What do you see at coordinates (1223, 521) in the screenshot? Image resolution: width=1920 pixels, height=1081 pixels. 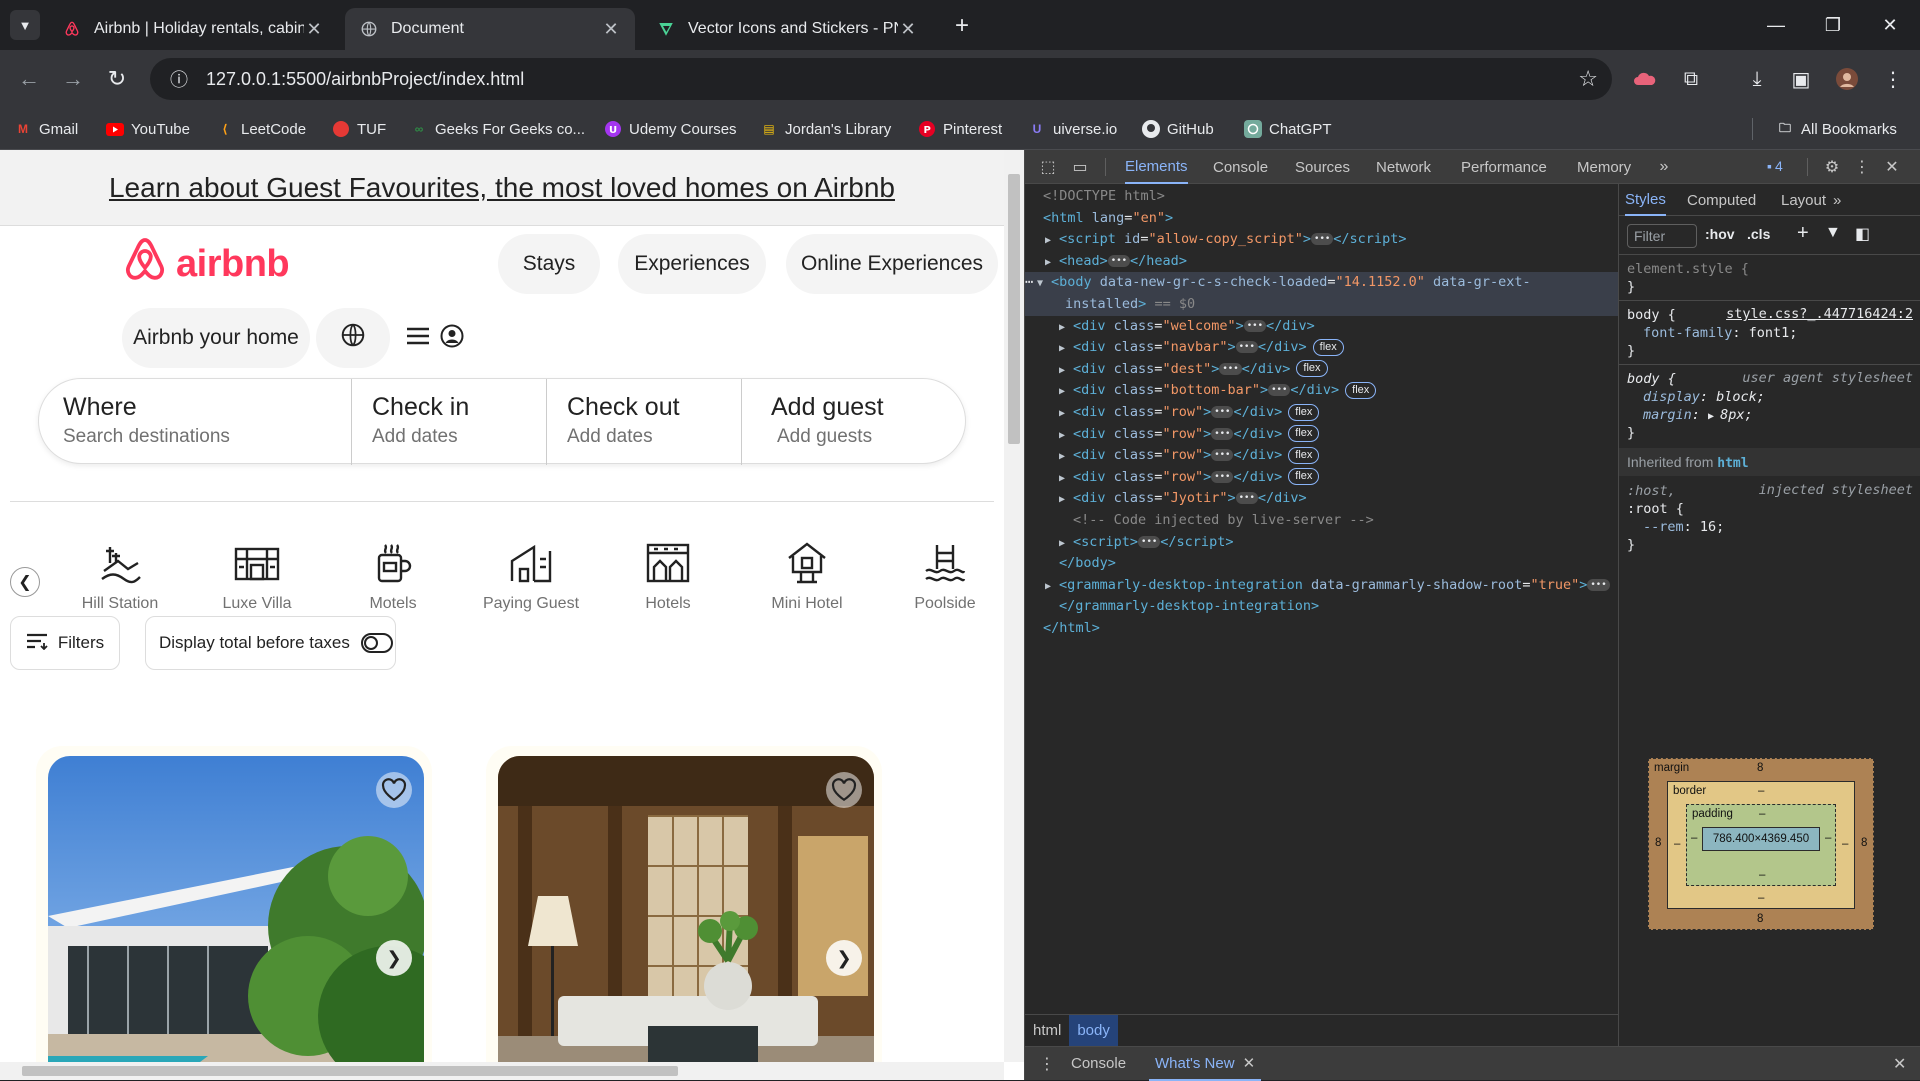 I see `dom-comment: <!-- Code injected by live-server -->` at bounding box center [1223, 521].